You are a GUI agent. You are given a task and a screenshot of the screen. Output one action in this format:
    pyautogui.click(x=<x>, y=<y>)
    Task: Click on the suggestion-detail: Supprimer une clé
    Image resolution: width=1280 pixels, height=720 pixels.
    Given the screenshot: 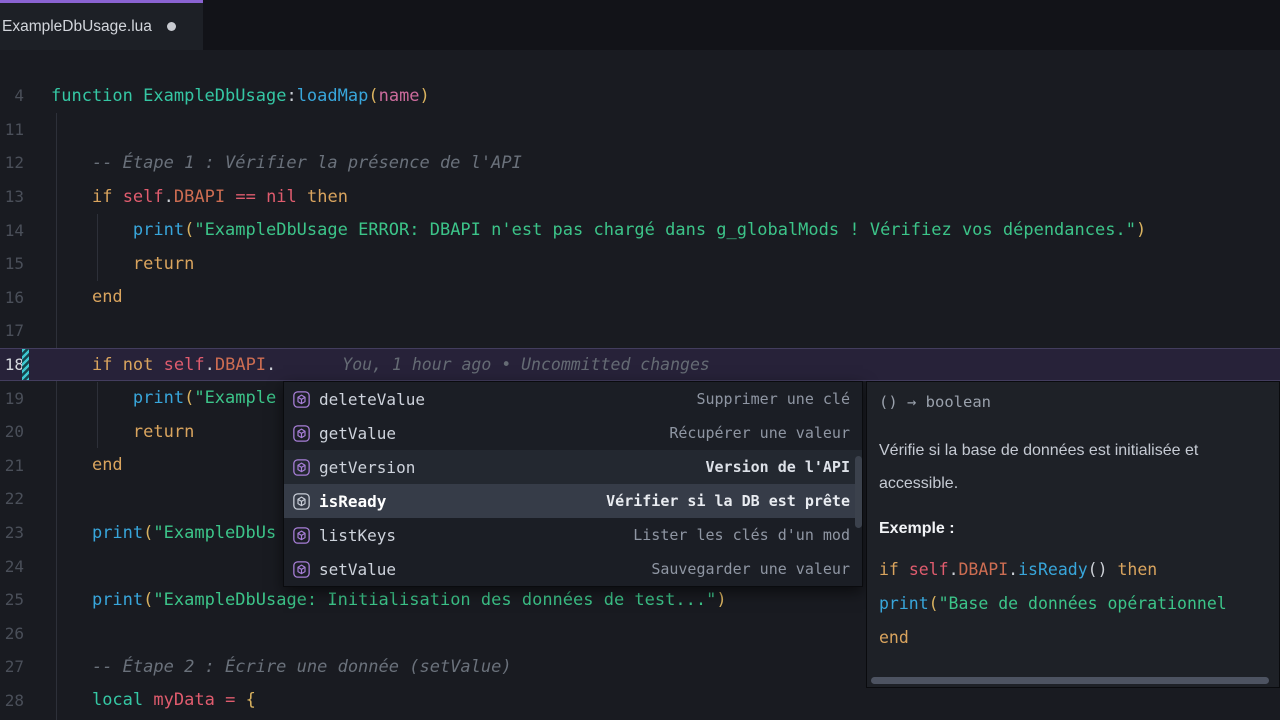 What is the action you would take?
    pyautogui.click(x=773, y=399)
    